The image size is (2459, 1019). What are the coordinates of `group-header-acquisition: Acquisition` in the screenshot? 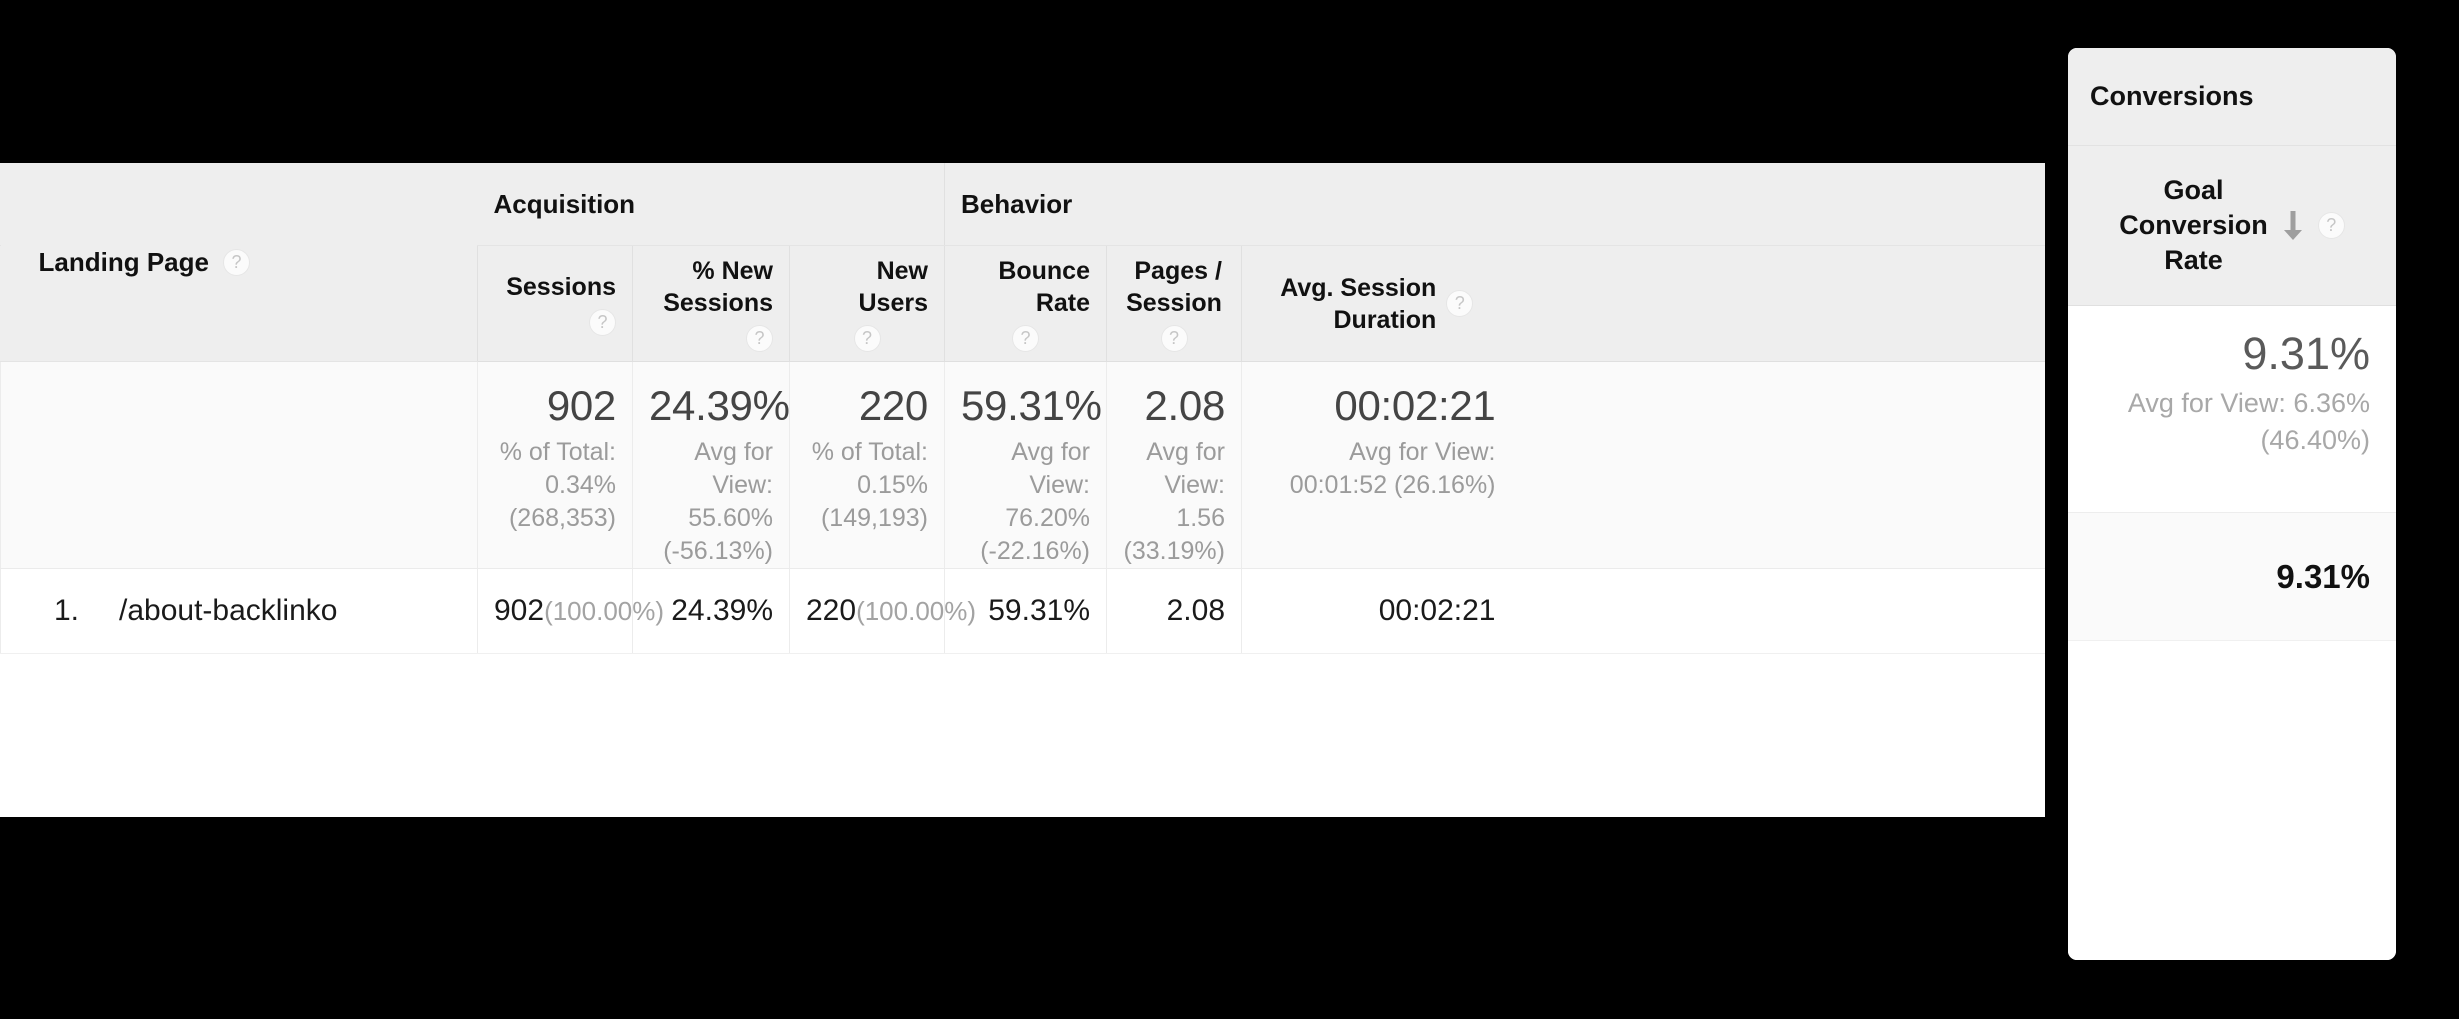 It's located at (711, 204).